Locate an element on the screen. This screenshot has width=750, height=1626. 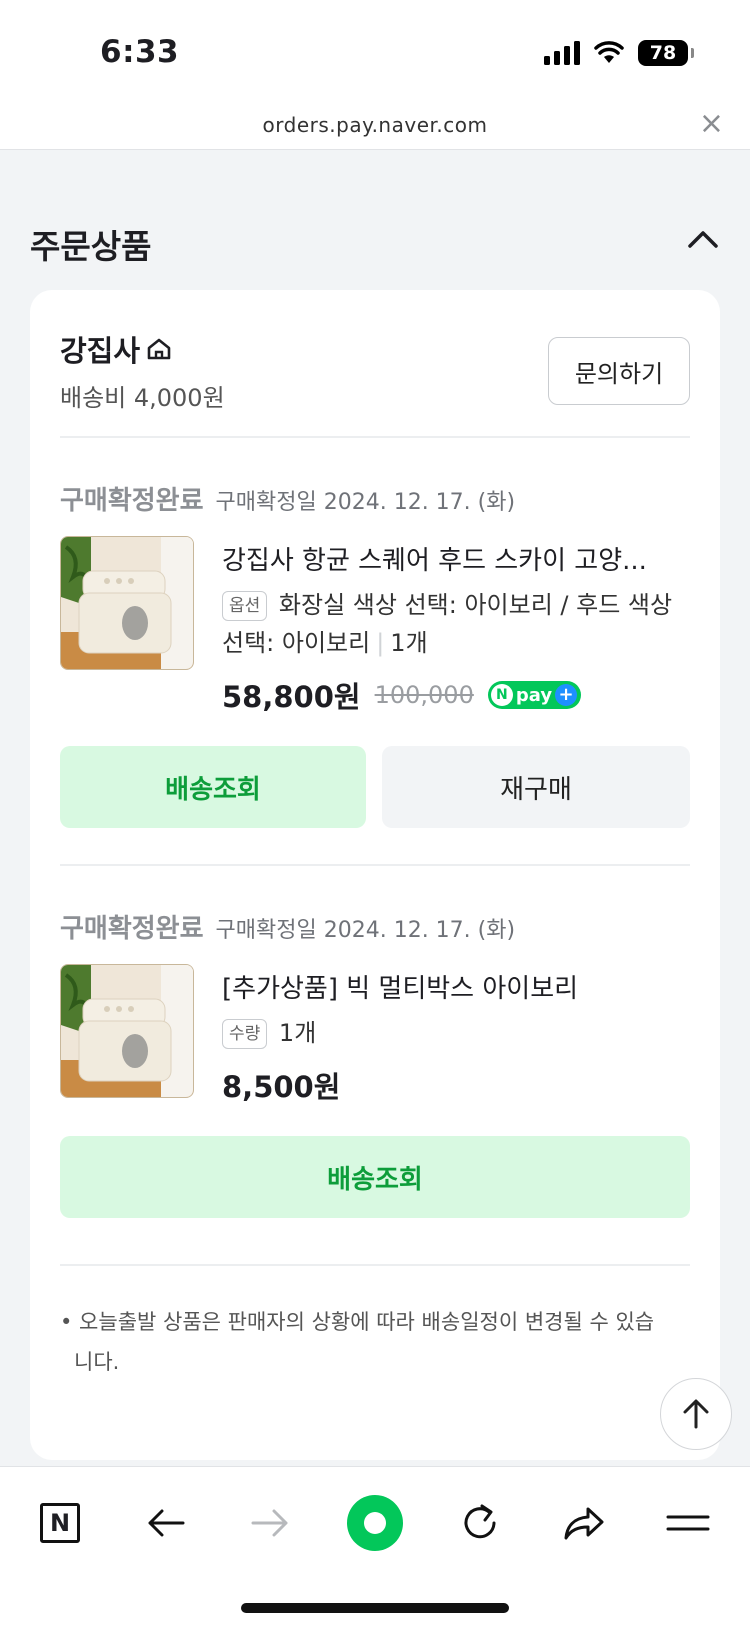
menu-button is located at coordinates (688, 1523).